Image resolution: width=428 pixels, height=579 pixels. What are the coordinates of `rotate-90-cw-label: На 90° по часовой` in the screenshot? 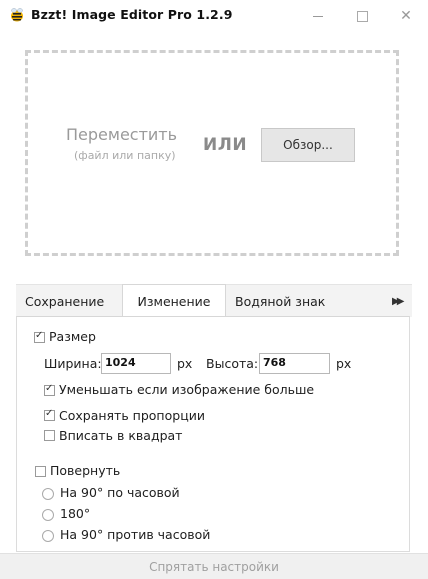 It's located at (120, 492).